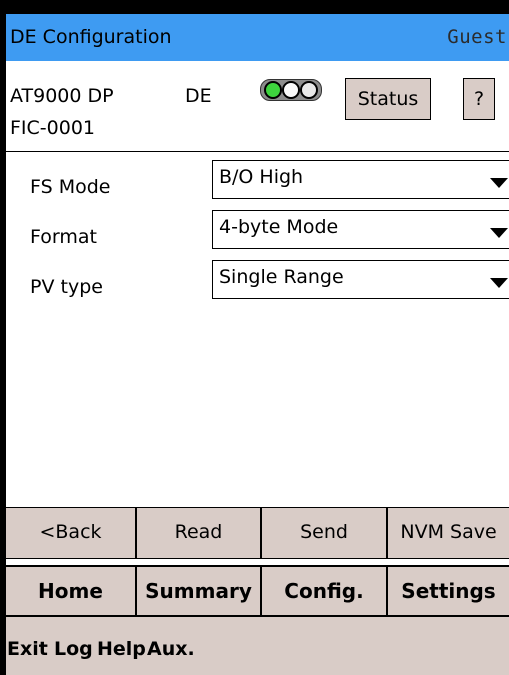 This screenshot has width=509, height=675. I want to click on home-button: Home, so click(71, 591).